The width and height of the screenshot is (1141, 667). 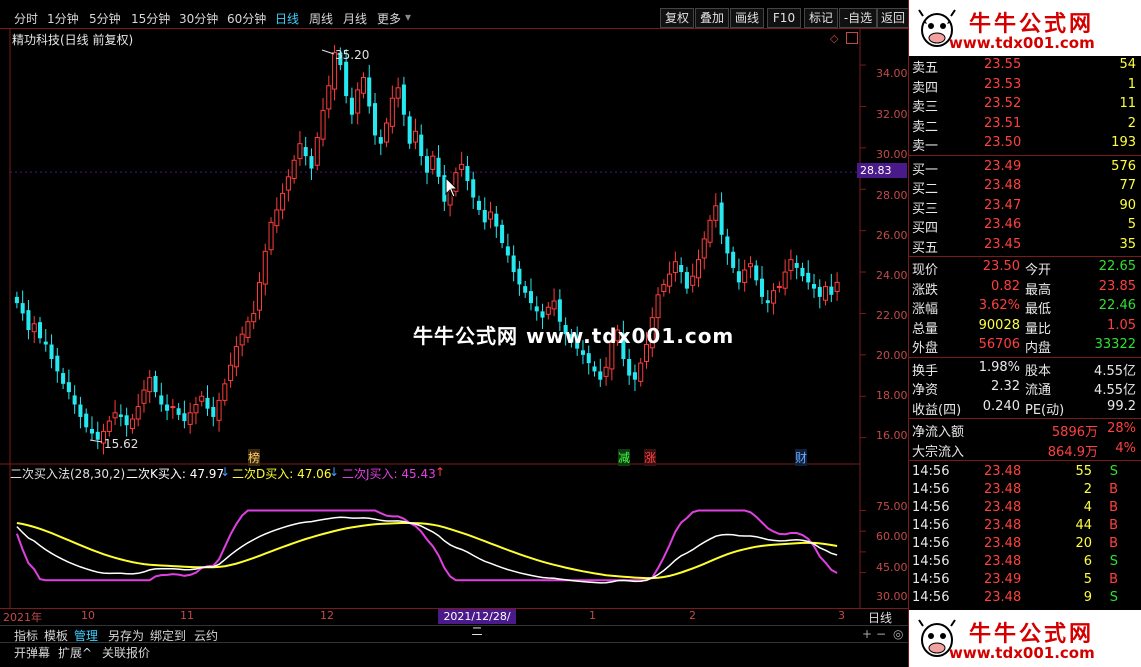 What do you see at coordinates (852, 38) in the screenshot?
I see `maximize-icon` at bounding box center [852, 38].